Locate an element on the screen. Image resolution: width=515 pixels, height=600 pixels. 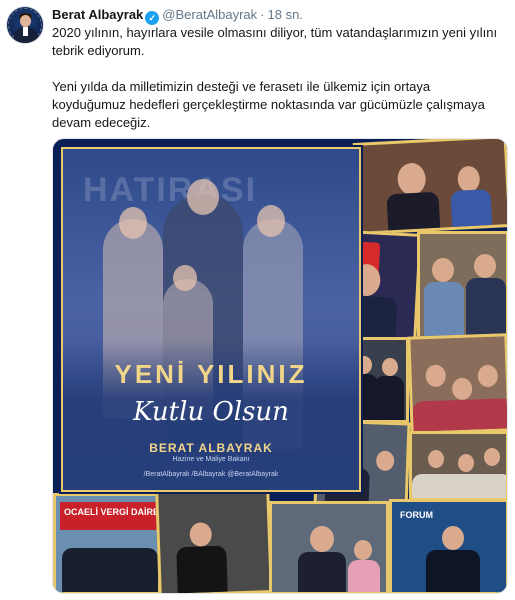
author-handle: @BeratAlbayrak is located at coordinates (209, 14).